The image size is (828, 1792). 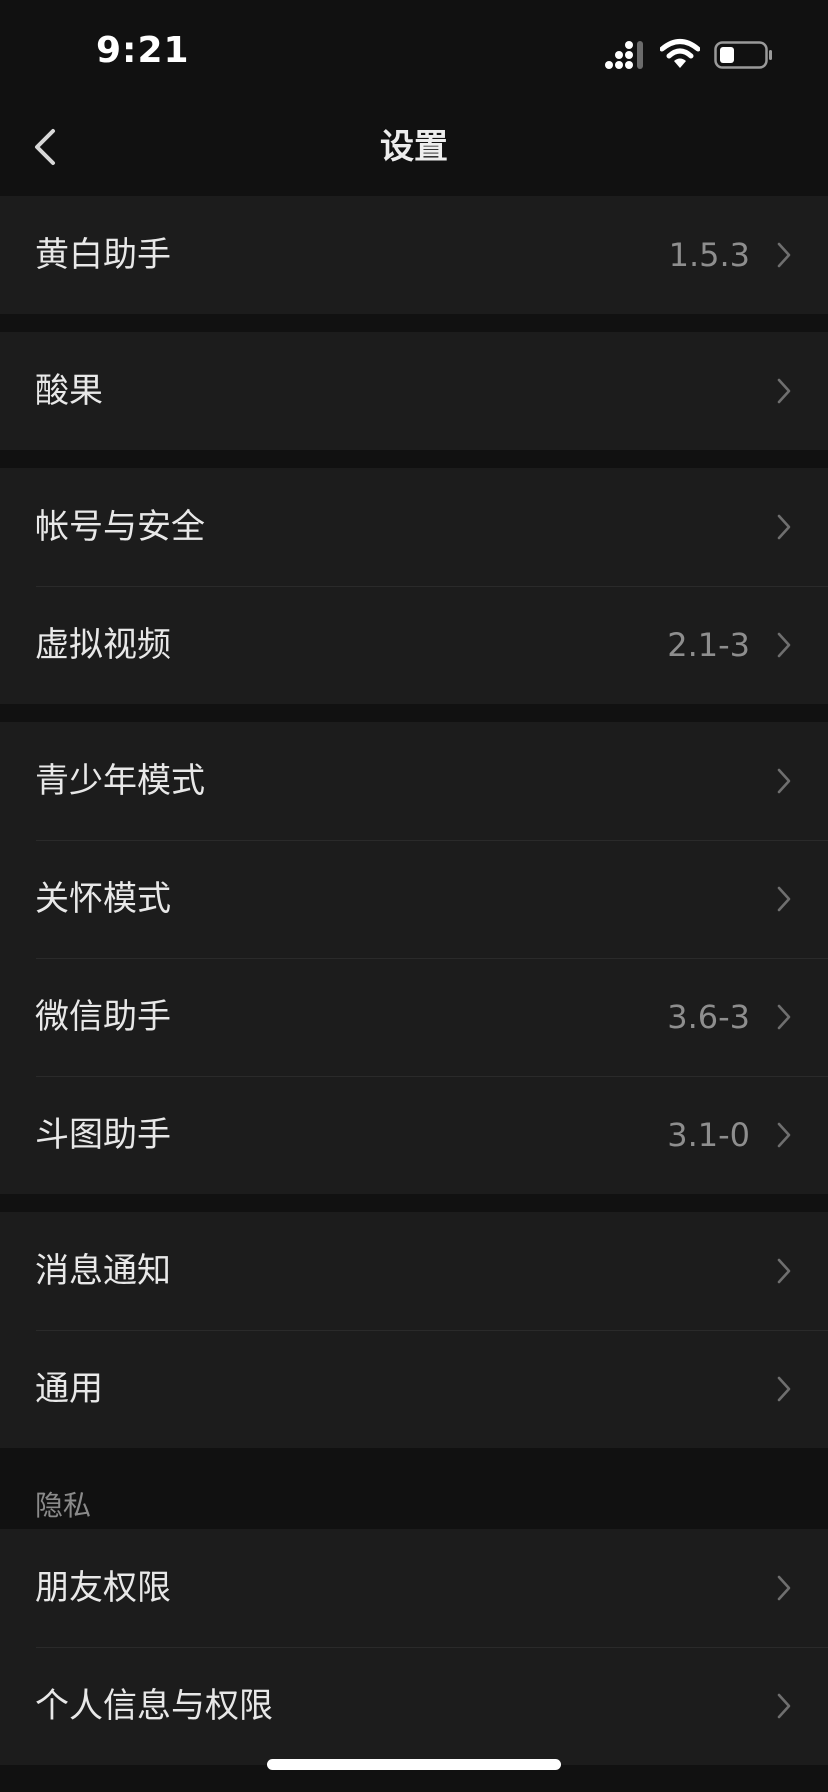 What do you see at coordinates (63, 1505) in the screenshot?
I see `section-header-privacy: 隐私` at bounding box center [63, 1505].